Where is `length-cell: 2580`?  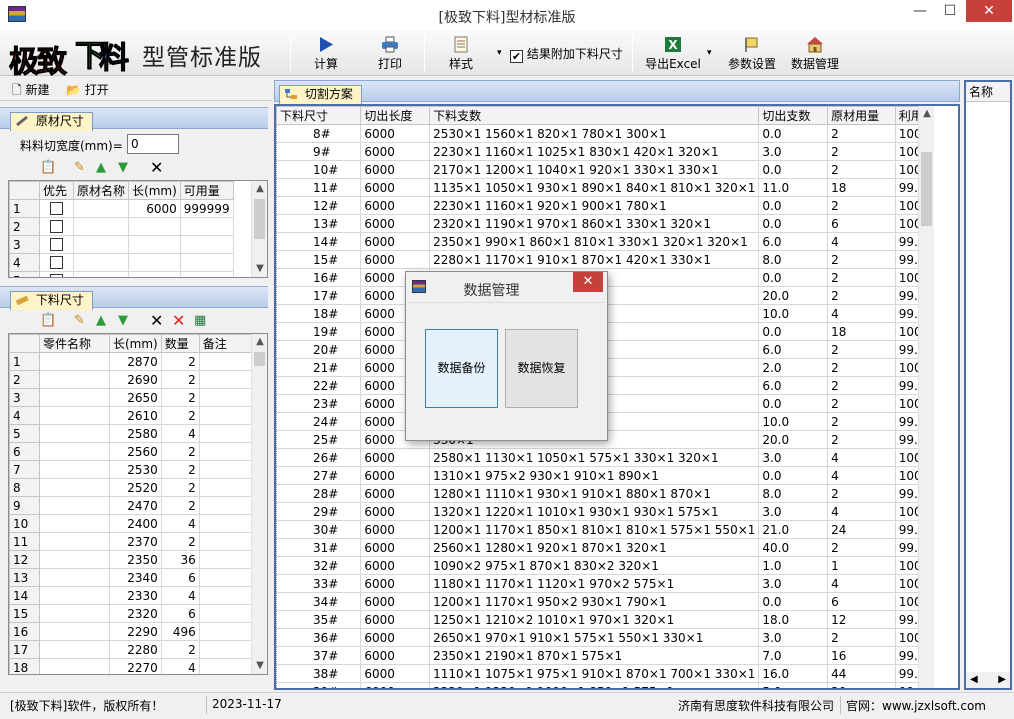 length-cell: 2580 is located at coordinates (135, 433).